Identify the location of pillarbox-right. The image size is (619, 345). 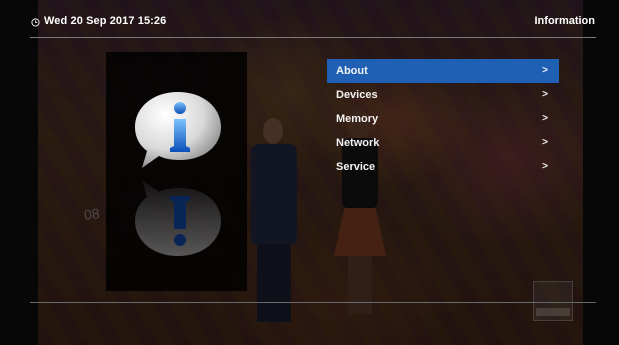
(601, 172).